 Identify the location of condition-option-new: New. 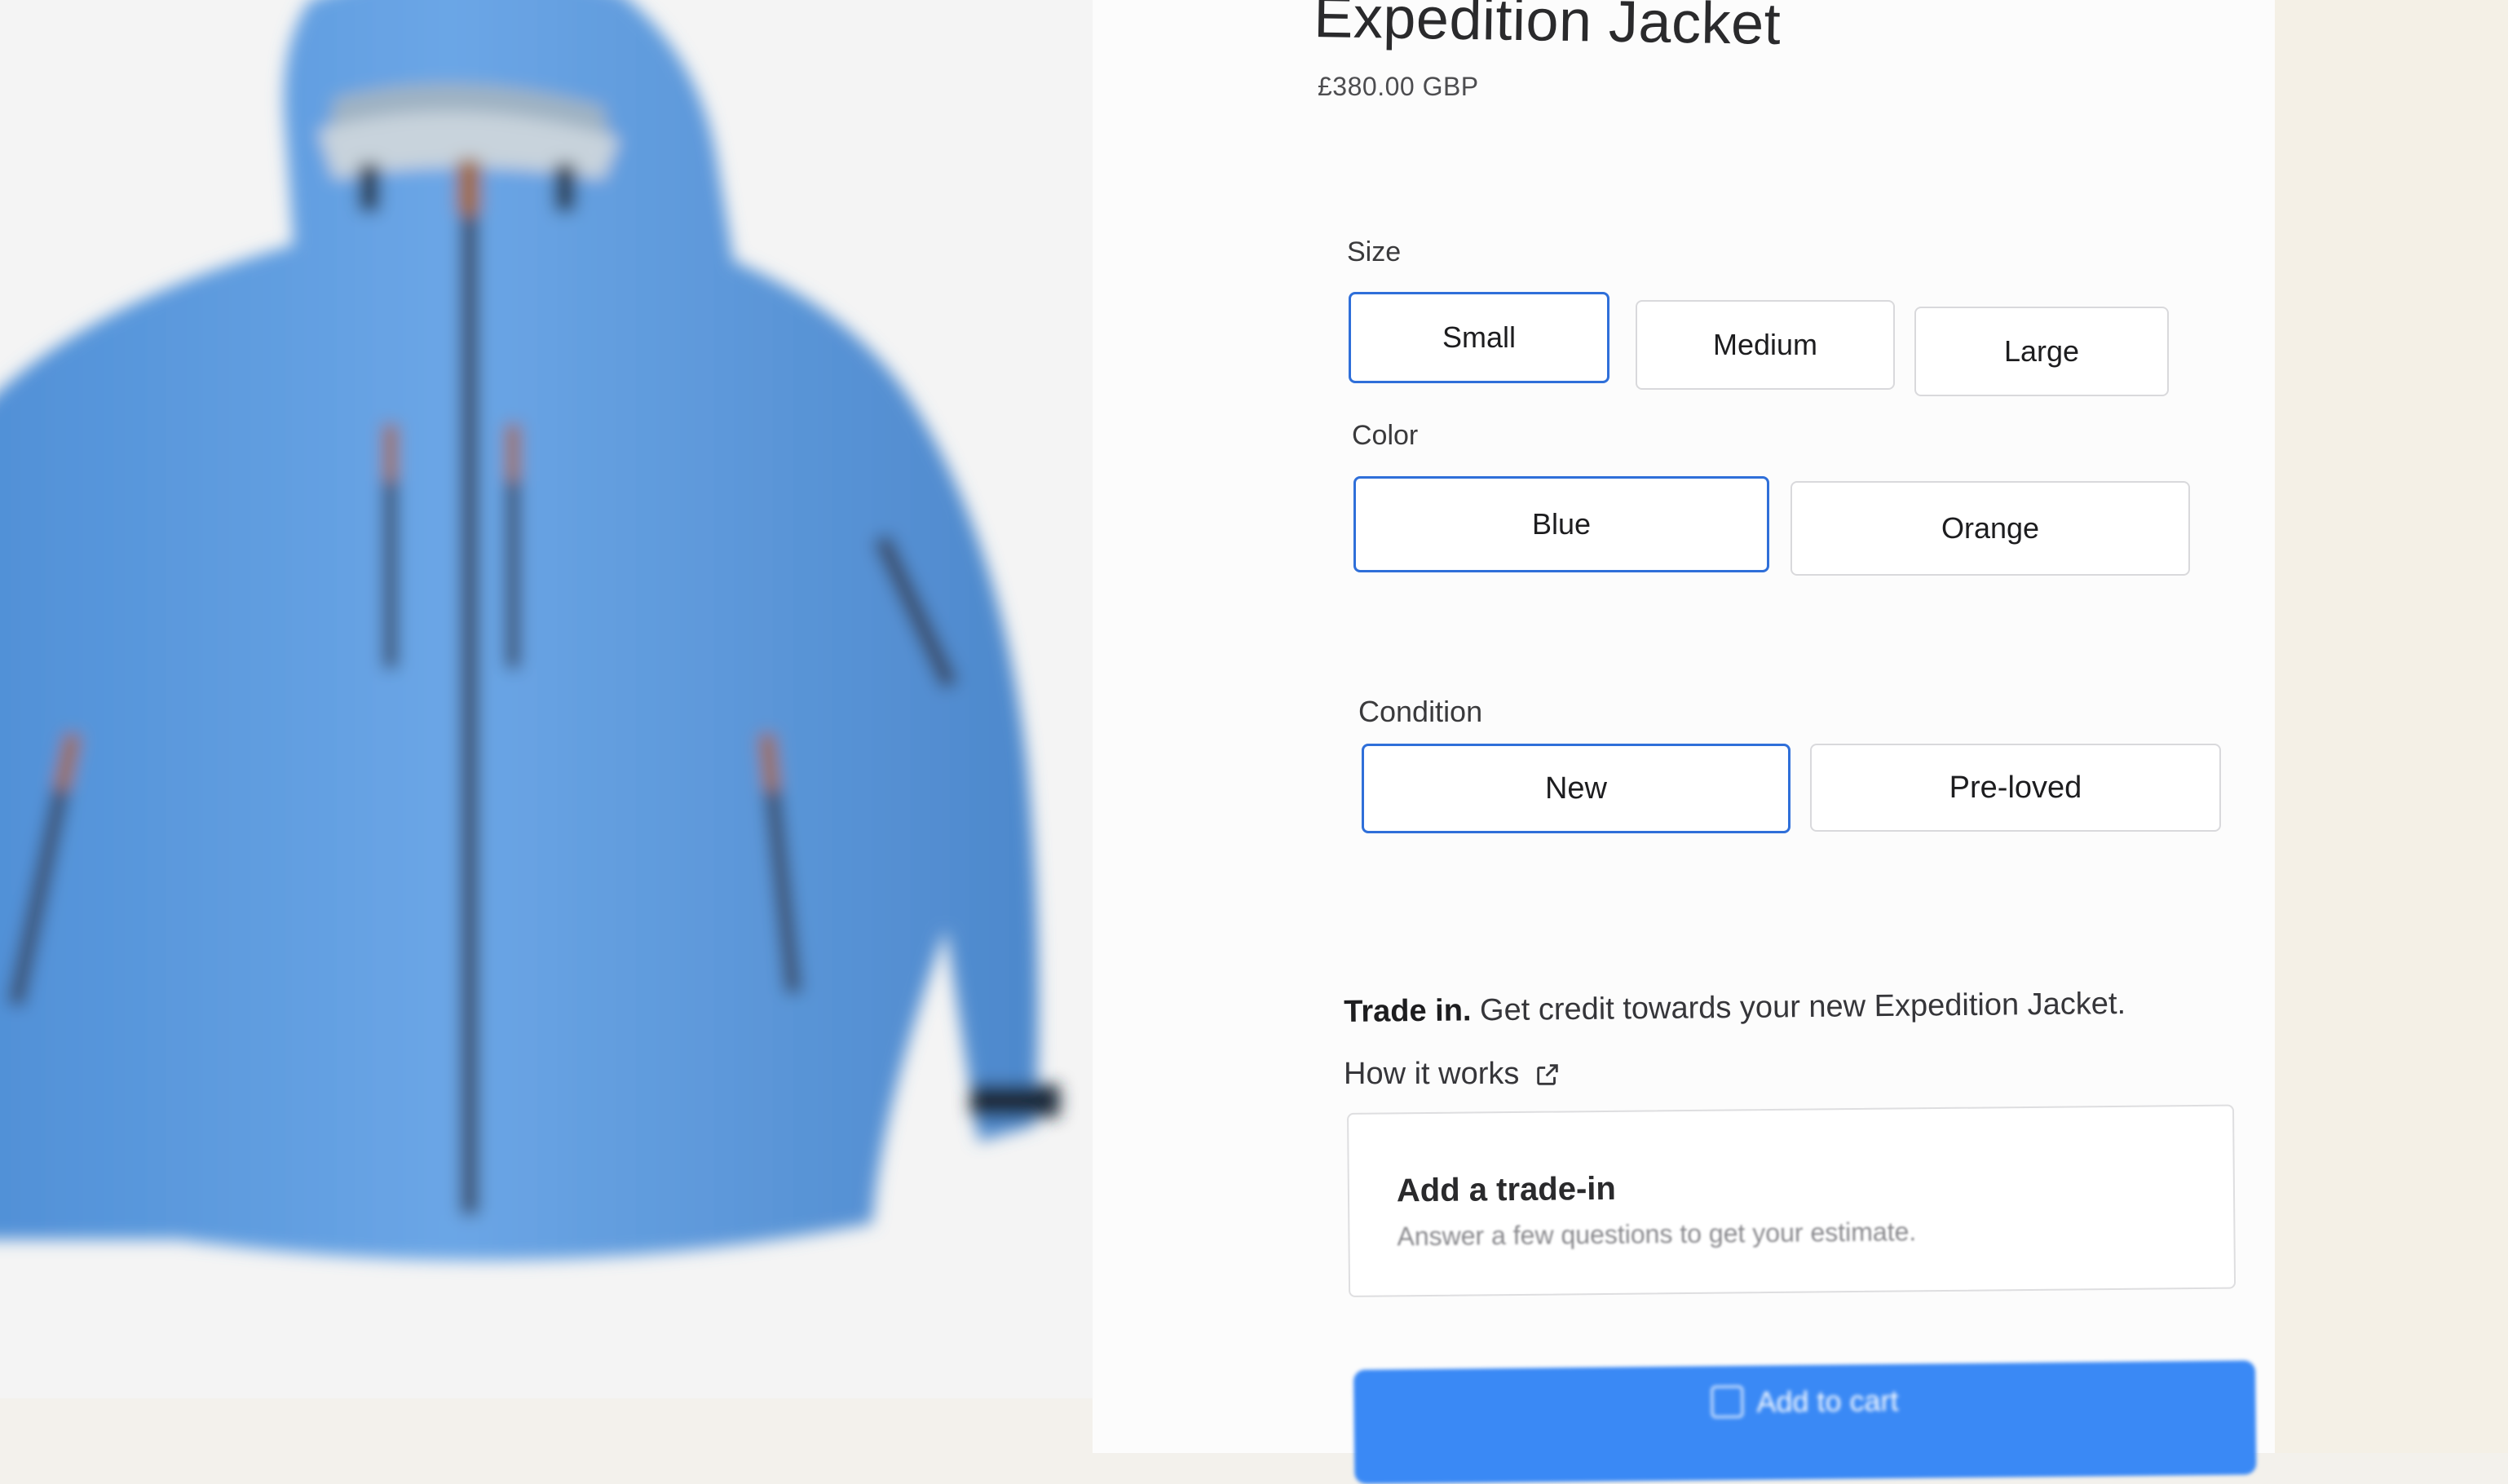
(1576, 788).